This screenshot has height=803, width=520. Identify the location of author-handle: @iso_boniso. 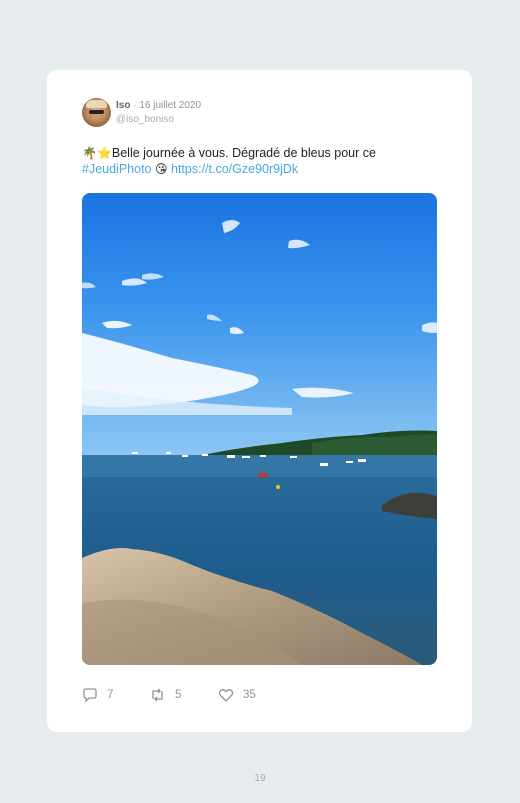
(145, 119).